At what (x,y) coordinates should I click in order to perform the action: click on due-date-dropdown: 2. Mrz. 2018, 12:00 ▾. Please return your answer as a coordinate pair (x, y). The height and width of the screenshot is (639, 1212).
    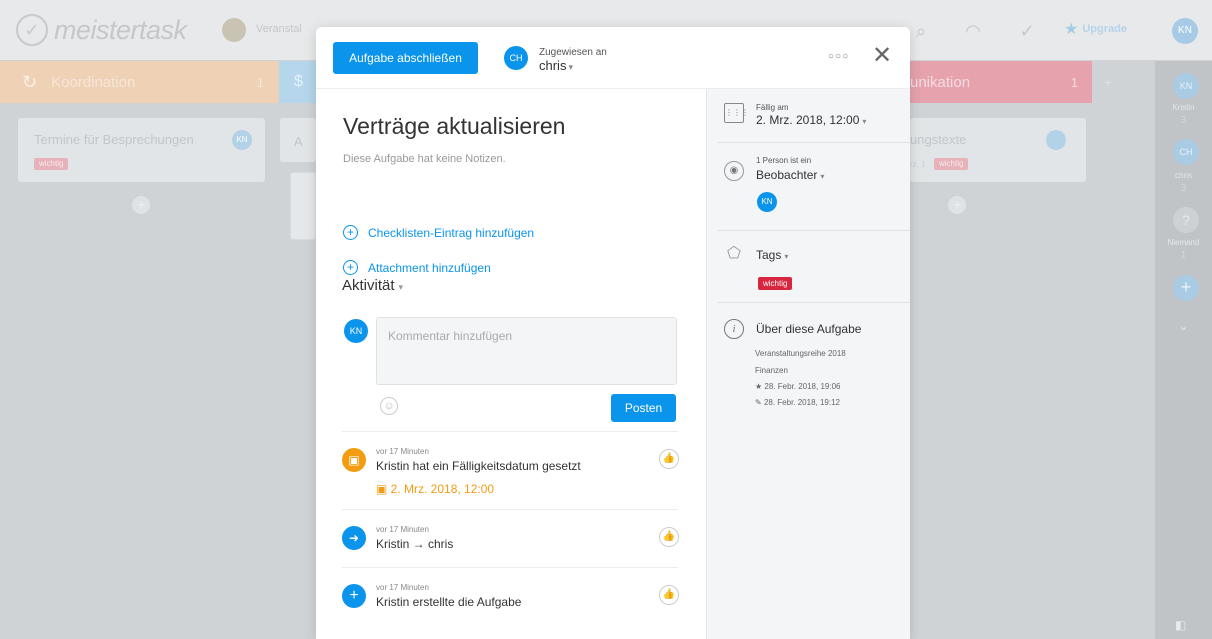
    Looking at the image, I should click on (811, 120).